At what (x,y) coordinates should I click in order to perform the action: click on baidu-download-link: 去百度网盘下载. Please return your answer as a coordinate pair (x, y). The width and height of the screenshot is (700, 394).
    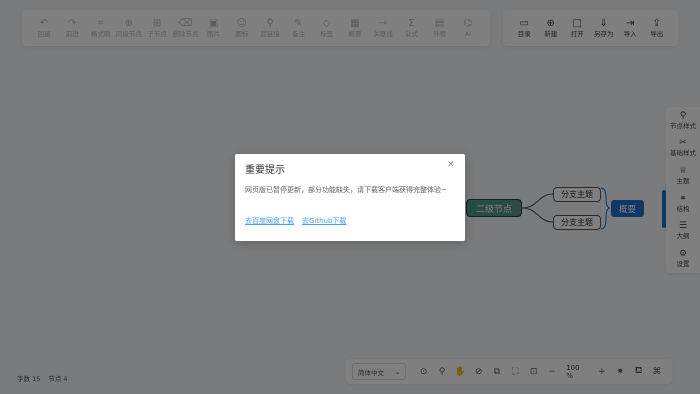
    Looking at the image, I should click on (269, 221).